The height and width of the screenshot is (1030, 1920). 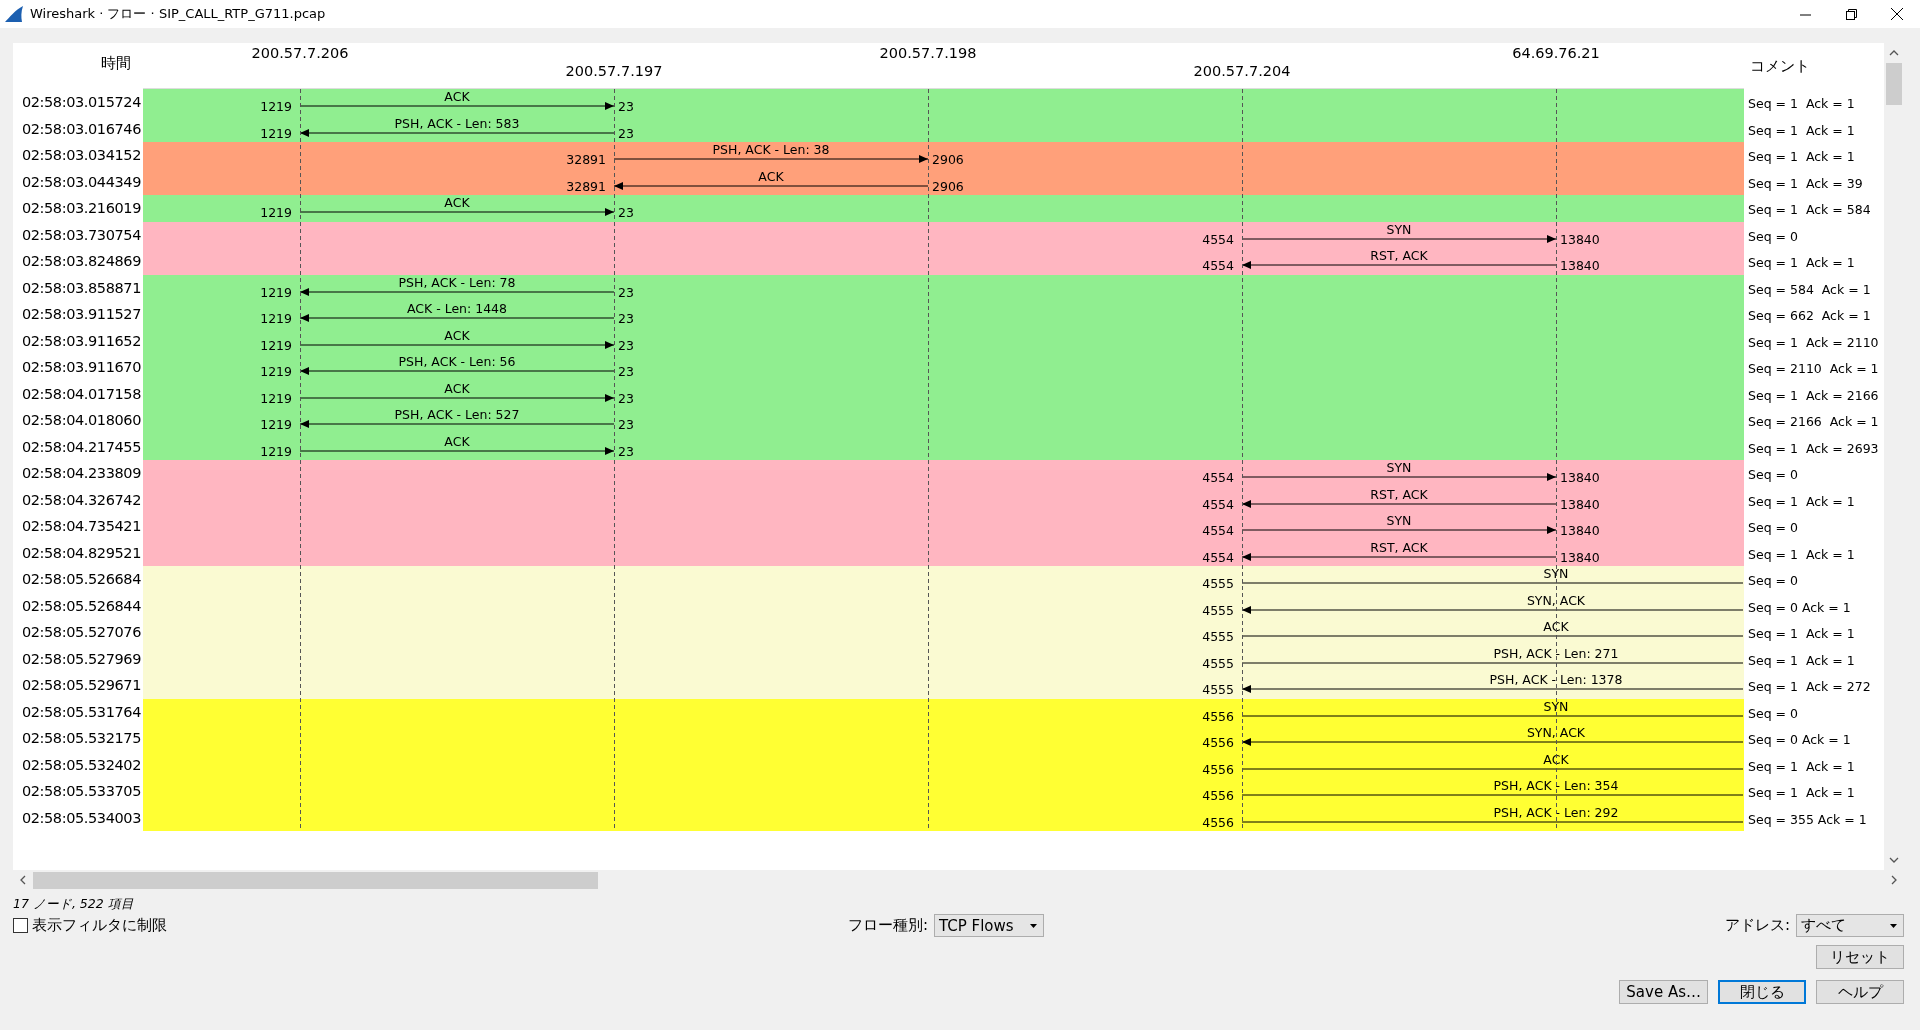 What do you see at coordinates (74, 903) in the screenshot?
I see `status-text: 17 ノード, 522 項目` at bounding box center [74, 903].